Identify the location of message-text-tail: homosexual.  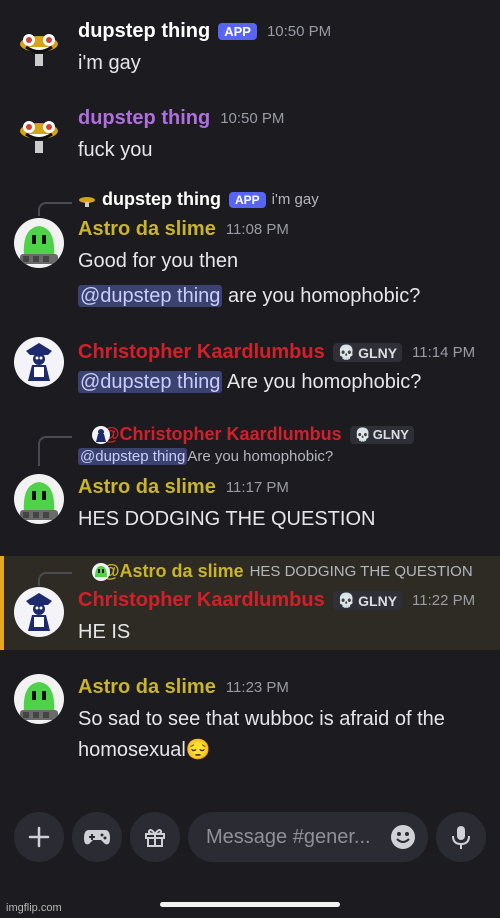
(132, 750).